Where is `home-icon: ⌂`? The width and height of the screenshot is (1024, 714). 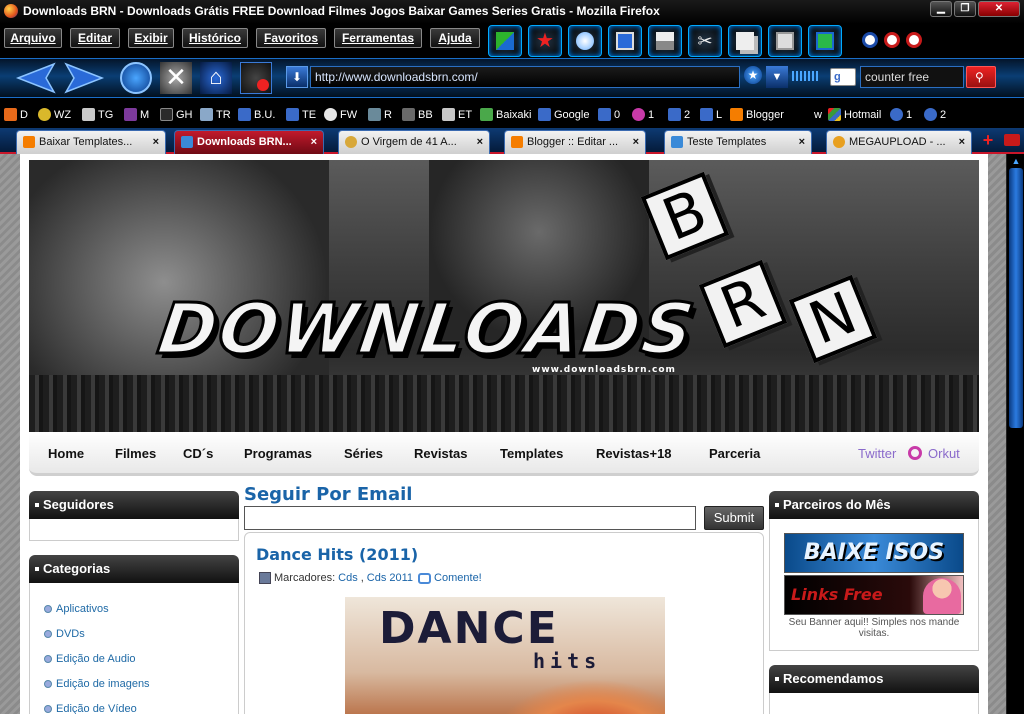
home-icon: ⌂ is located at coordinates (216, 78).